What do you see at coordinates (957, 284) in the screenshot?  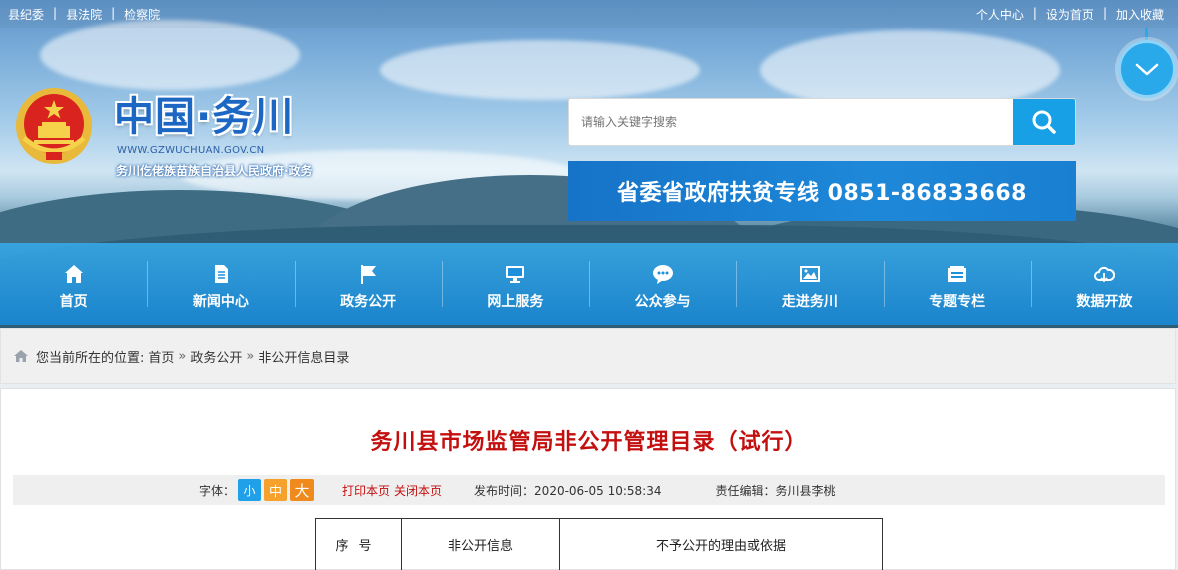 I see `nav-item-special-topics: 专题专栏` at bounding box center [957, 284].